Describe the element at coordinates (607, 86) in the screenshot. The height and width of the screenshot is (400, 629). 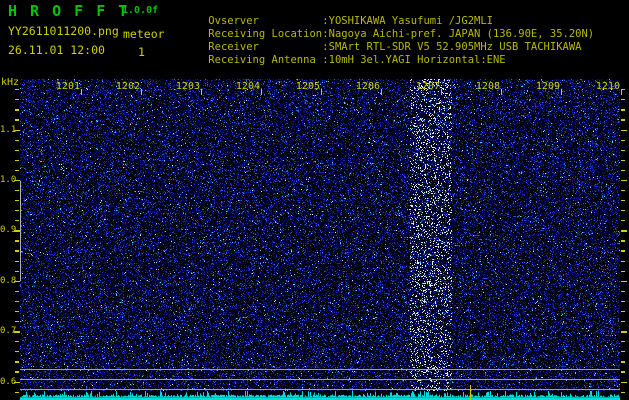
I see `time-tick-label: 1210` at that location.